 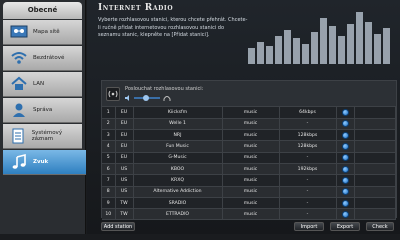 I want to click on sidebar-item-wireless: Bezdrátové, so click(x=42, y=58).